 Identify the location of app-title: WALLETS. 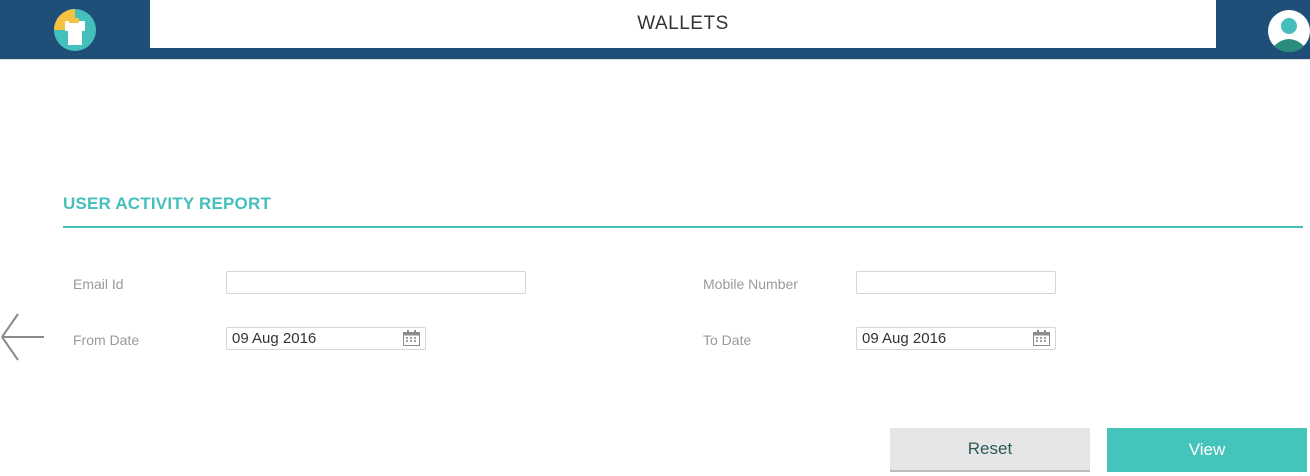
(683, 23).